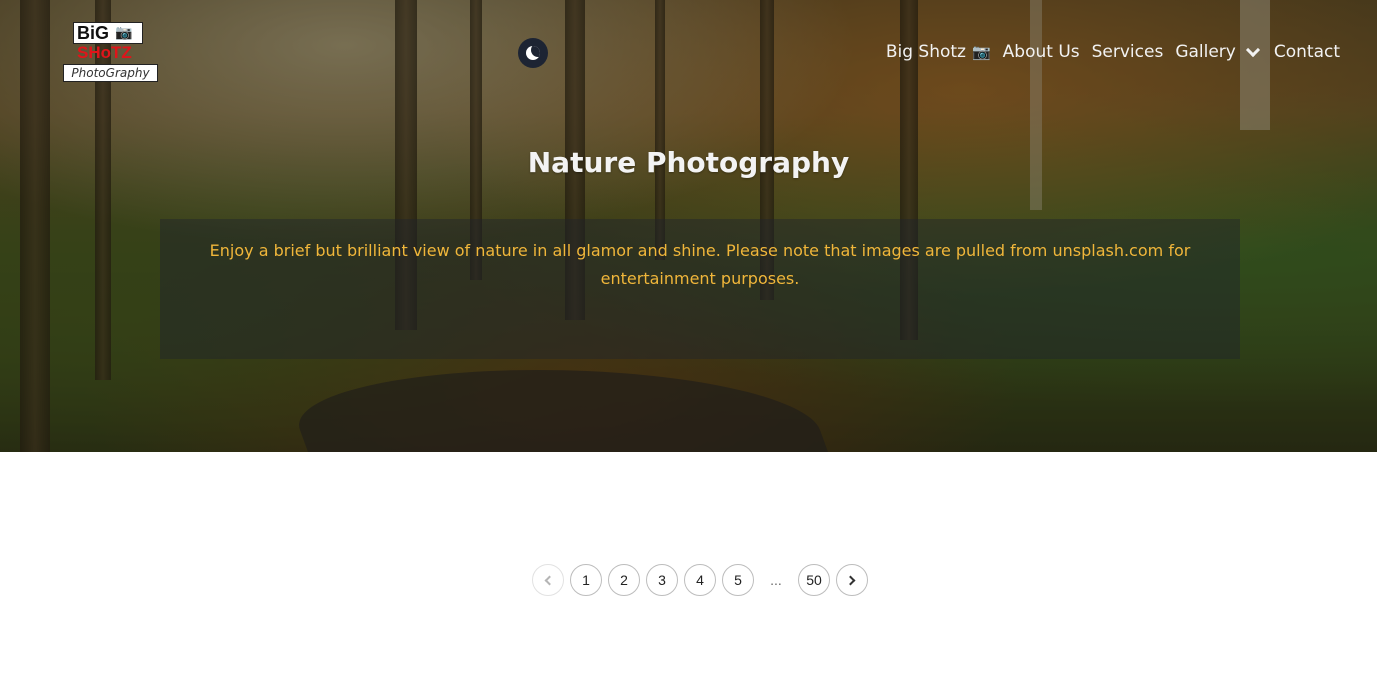 This screenshot has height=678, width=1377. I want to click on chevron-right-icon, so click(850, 580).